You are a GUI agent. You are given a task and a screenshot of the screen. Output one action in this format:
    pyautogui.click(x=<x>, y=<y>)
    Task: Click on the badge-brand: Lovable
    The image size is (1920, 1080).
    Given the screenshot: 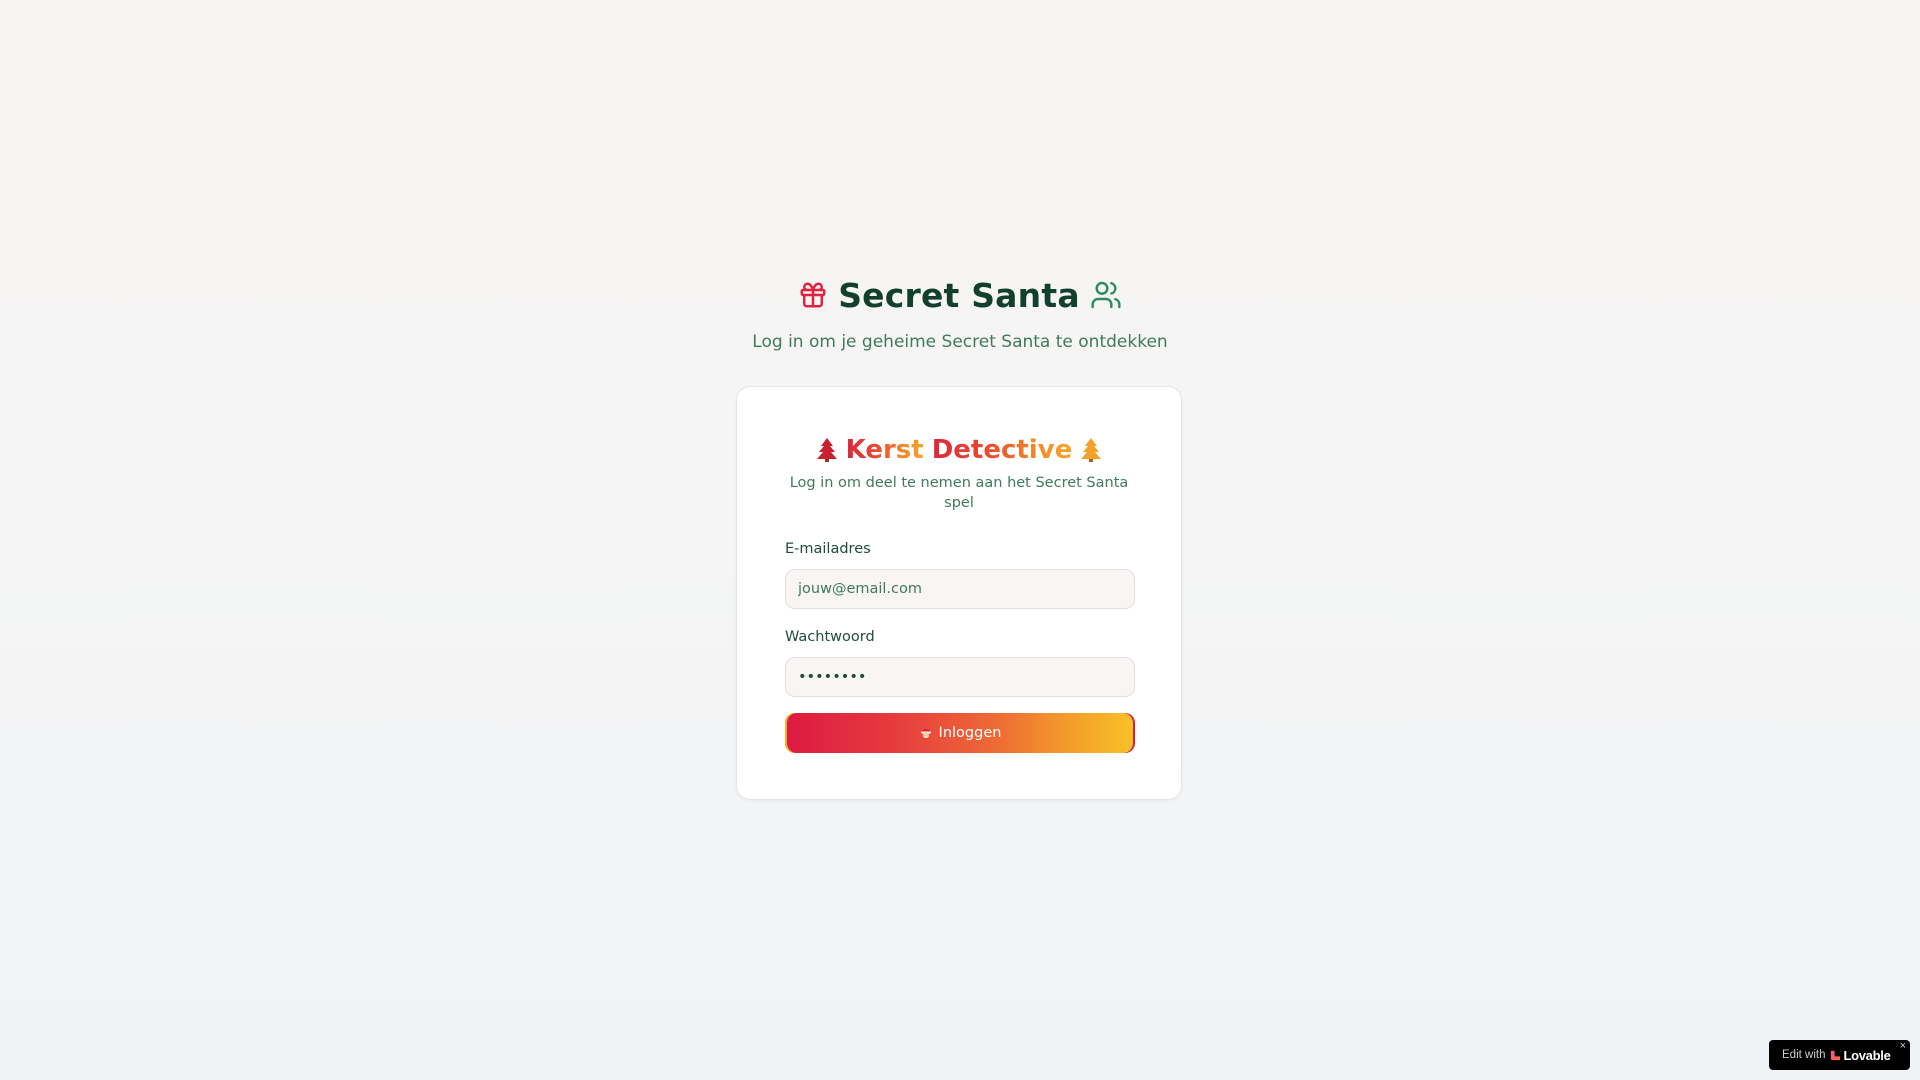 What is the action you would take?
    pyautogui.click(x=1867, y=1055)
    